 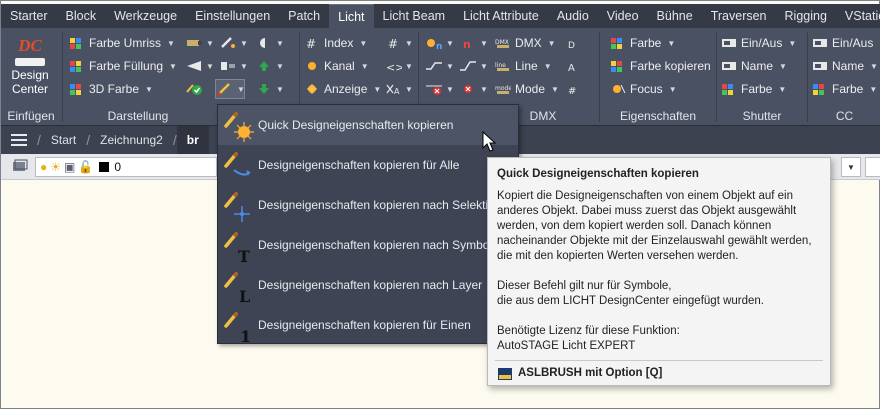 I want to click on svg-text: 1, so click(x=245, y=335).